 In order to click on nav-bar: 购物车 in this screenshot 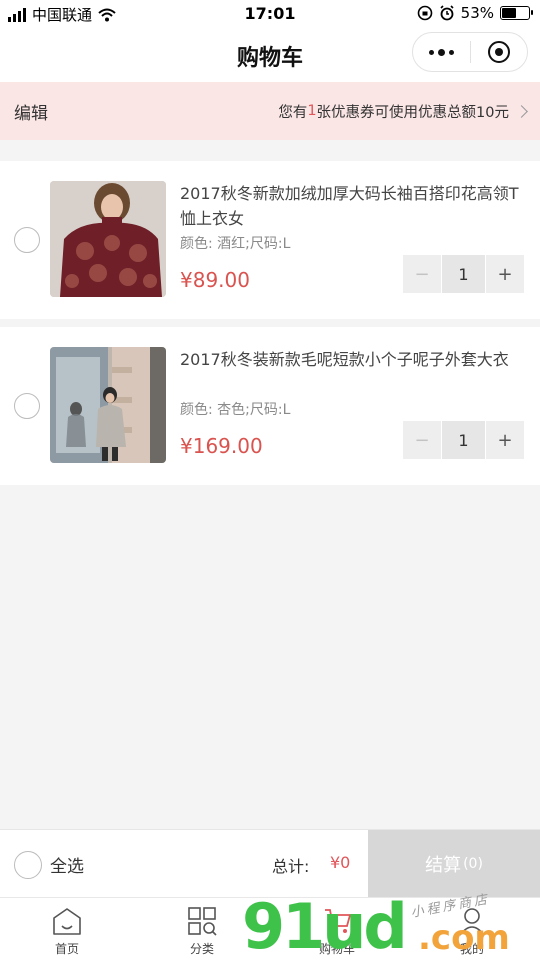, I will do `click(270, 55)`.